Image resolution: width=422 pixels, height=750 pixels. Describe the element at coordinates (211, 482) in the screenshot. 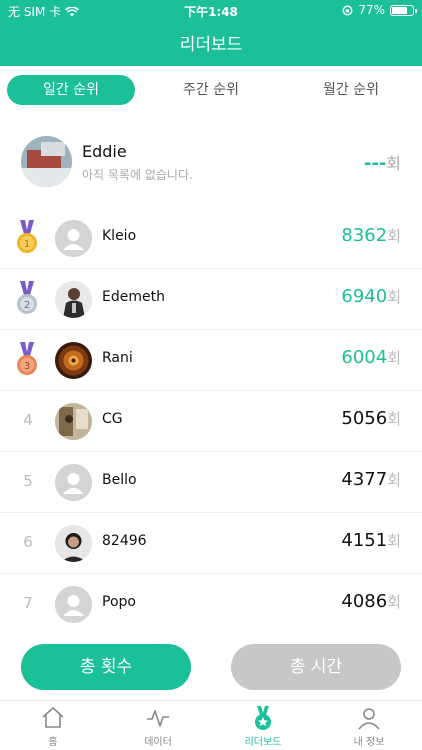

I see `list-item: 5 Bello 4377회` at that location.